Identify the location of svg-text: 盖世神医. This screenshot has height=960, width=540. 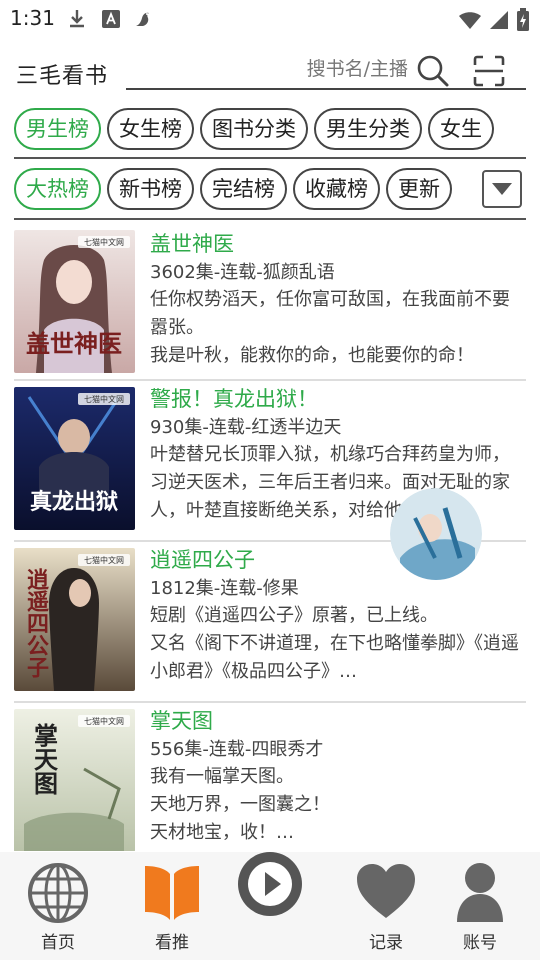
(74, 343).